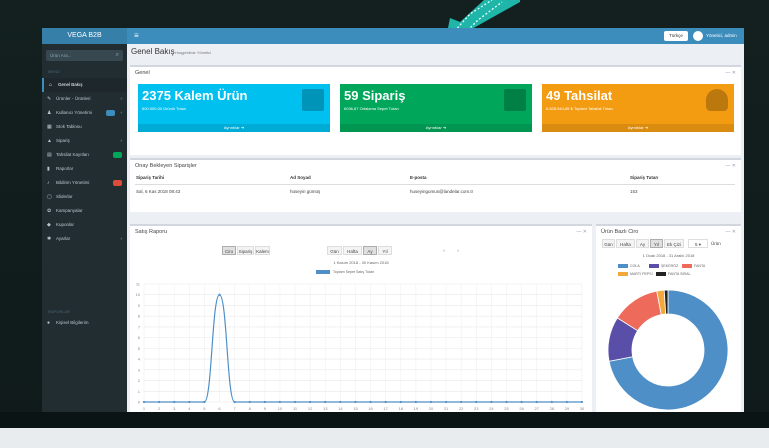 The image size is (769, 448). Describe the element at coordinates (262, 250) in the screenshot. I see `metric-button-2: Kalem` at that location.